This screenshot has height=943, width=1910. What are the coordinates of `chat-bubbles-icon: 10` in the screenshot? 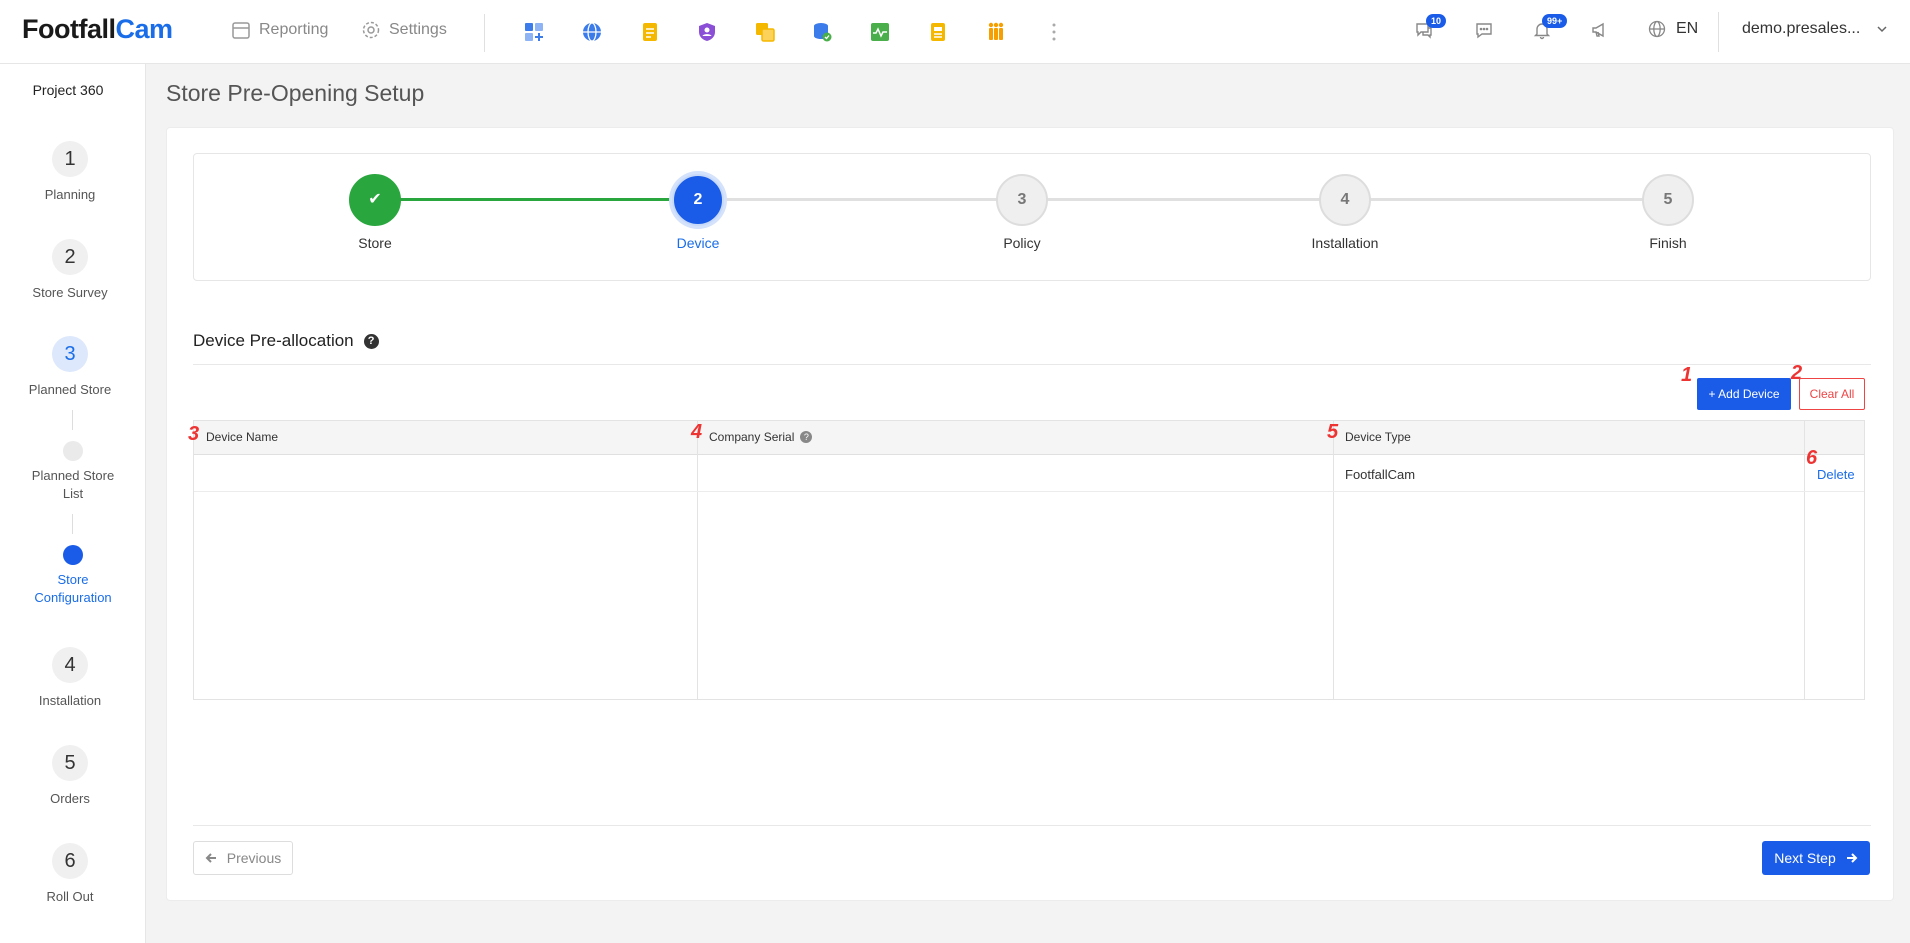 It's located at (1430, 28).